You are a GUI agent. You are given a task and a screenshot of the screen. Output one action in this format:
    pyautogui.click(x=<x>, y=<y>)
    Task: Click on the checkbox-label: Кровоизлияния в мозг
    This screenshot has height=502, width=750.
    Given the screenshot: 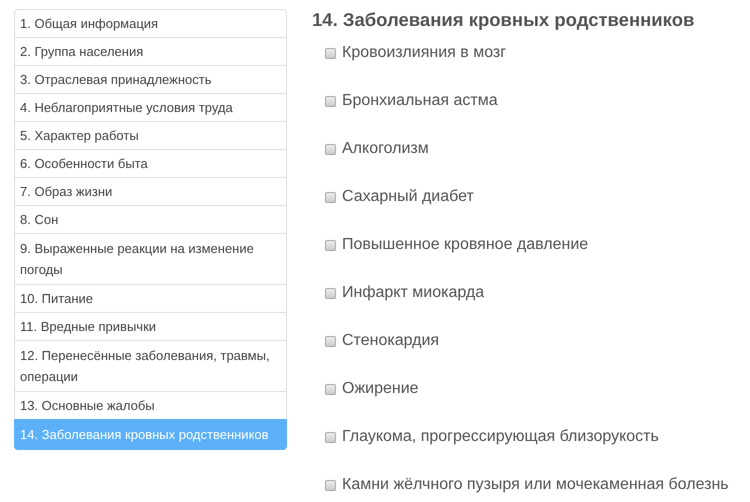 What is the action you would take?
    pyautogui.click(x=424, y=53)
    